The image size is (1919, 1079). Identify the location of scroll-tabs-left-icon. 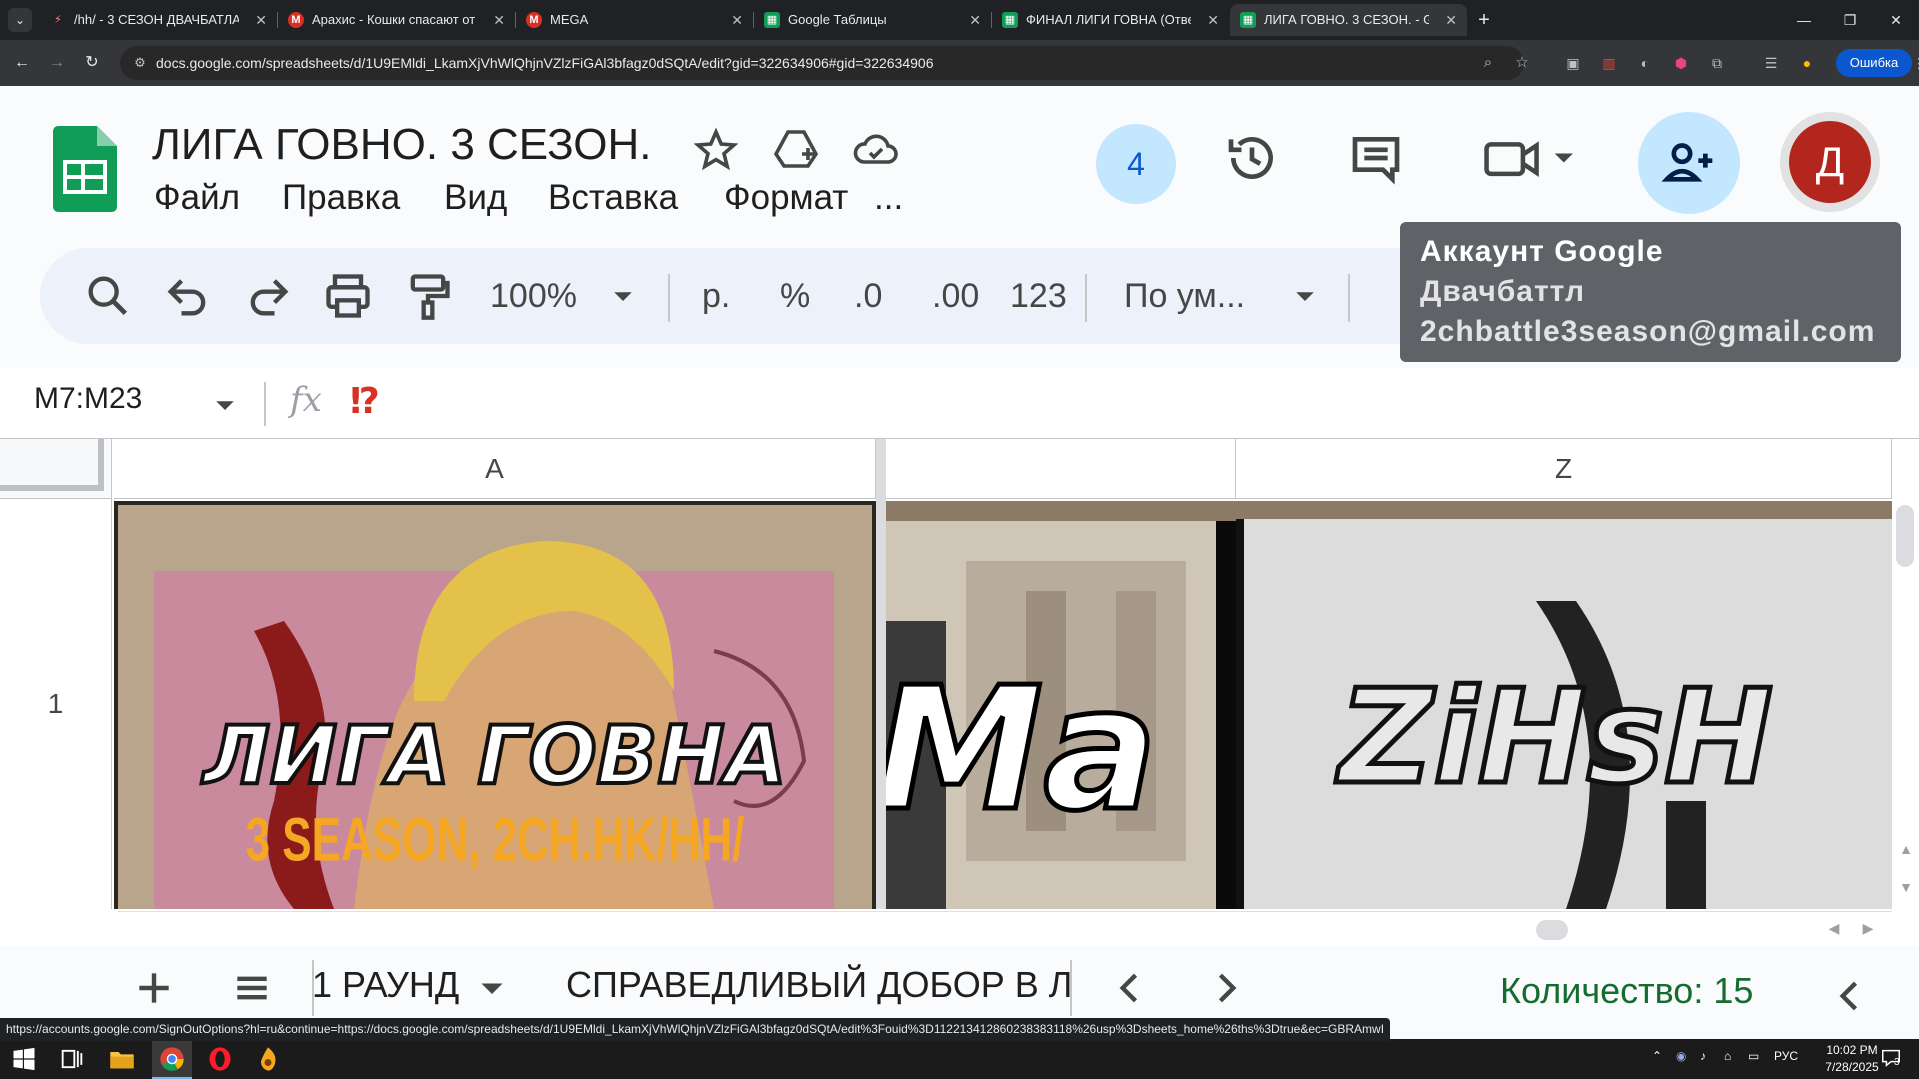
(1130, 988).